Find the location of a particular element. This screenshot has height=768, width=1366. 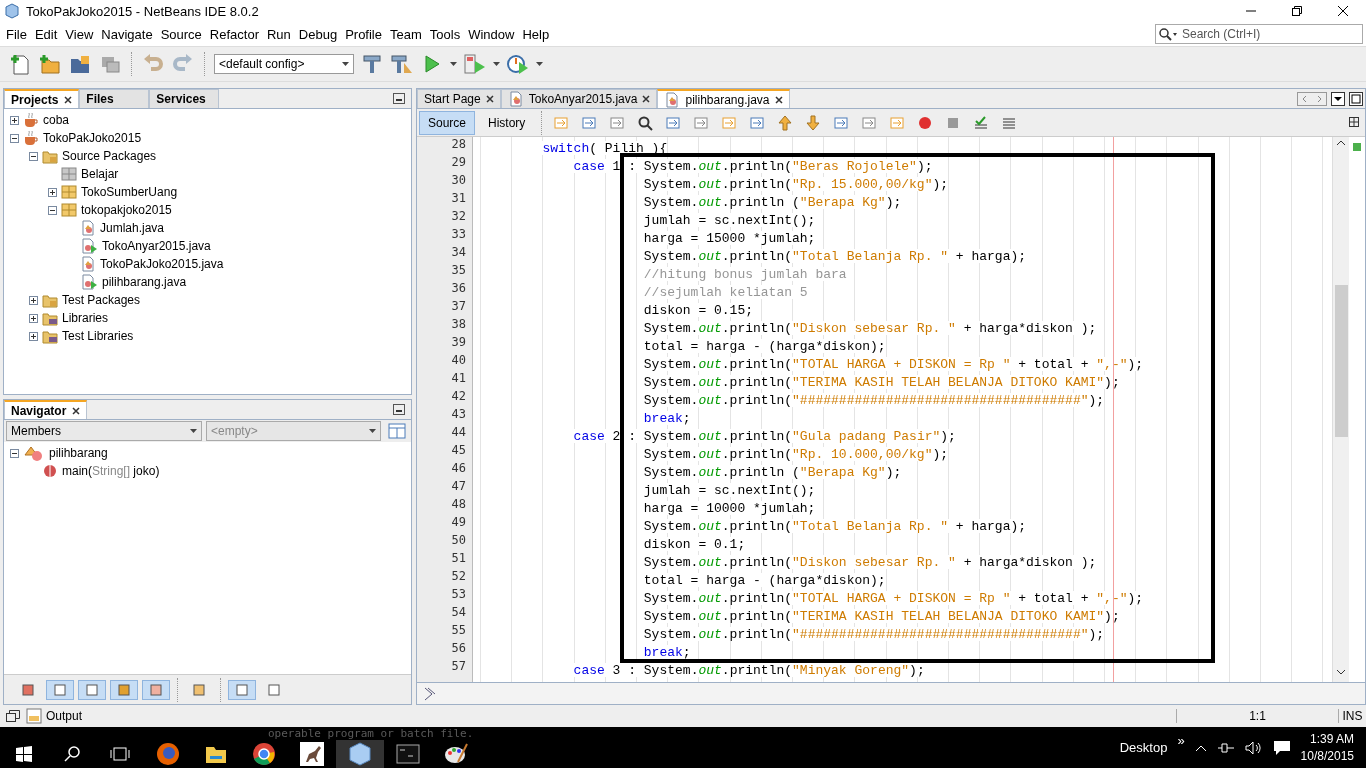

line-number: 45 is located at coordinates (458, 451).